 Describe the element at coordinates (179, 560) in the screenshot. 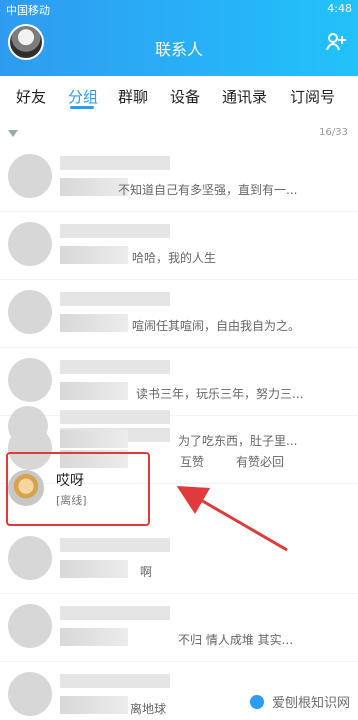

I see `list-item: 啊` at that location.